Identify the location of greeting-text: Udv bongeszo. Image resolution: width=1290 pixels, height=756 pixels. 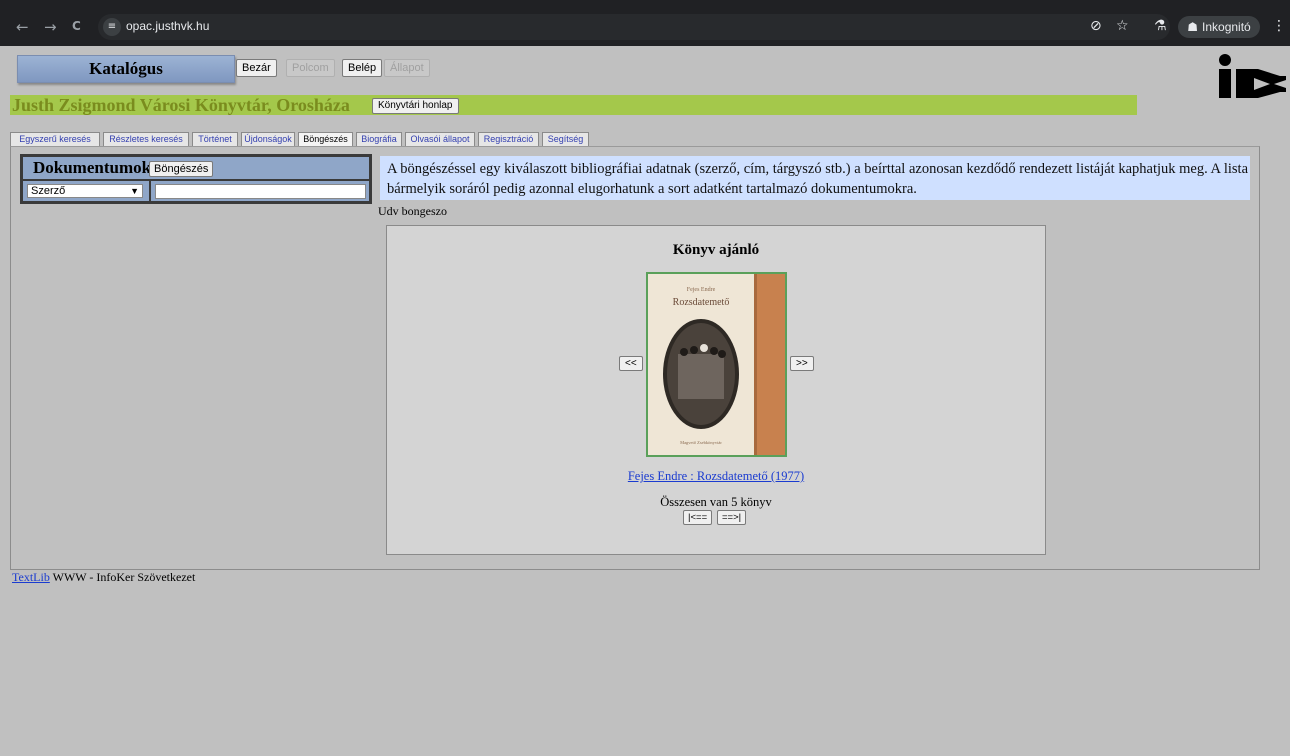
(412, 211).